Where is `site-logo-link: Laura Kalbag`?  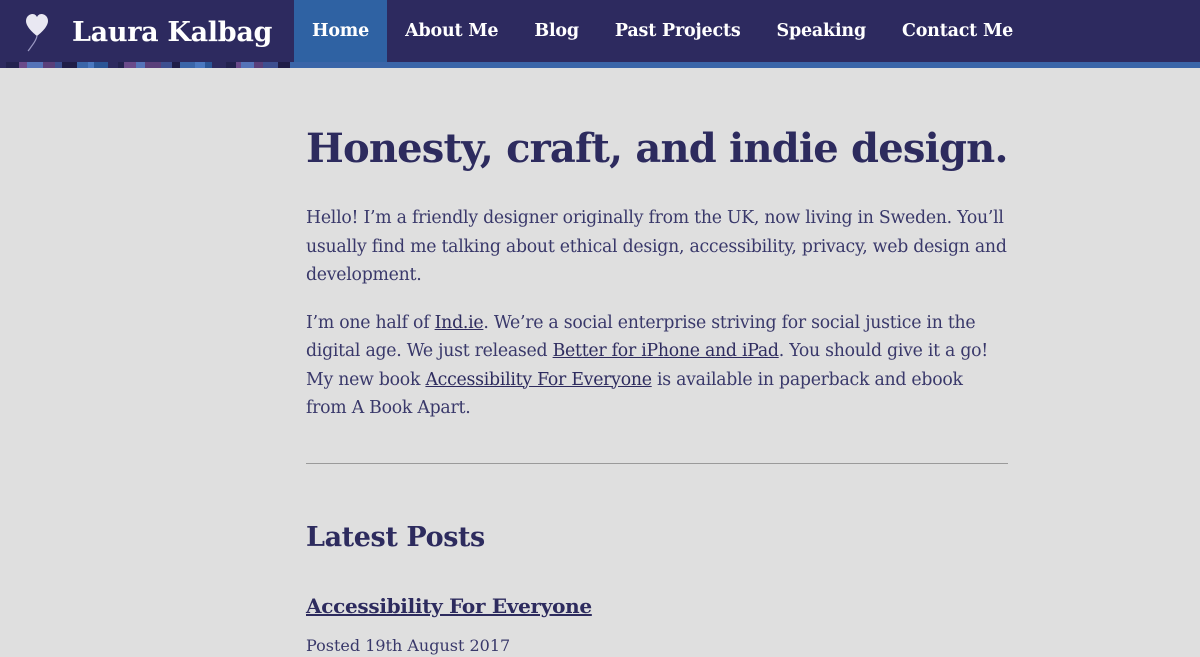 site-logo-link: Laura Kalbag is located at coordinates (148, 32).